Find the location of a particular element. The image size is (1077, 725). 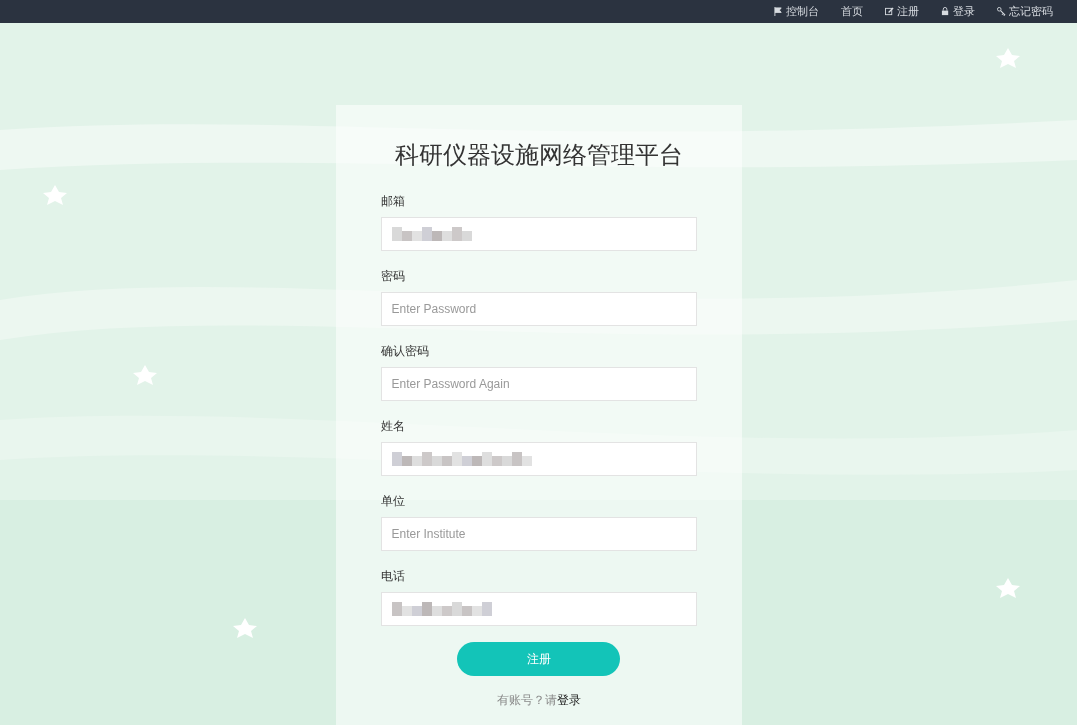

field-label: 邮箱 is located at coordinates (393, 201).